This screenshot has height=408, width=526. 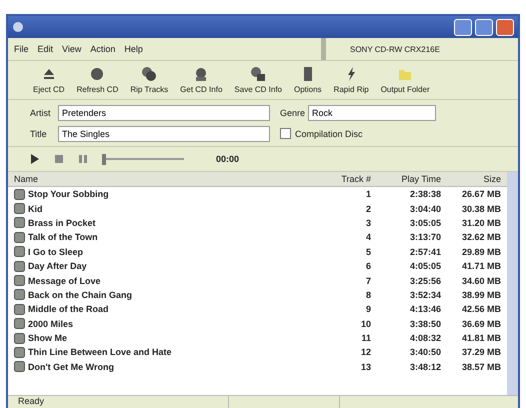 What do you see at coordinates (481, 251) in the screenshot?
I see `table-cell-text: 29.89 MB` at bounding box center [481, 251].